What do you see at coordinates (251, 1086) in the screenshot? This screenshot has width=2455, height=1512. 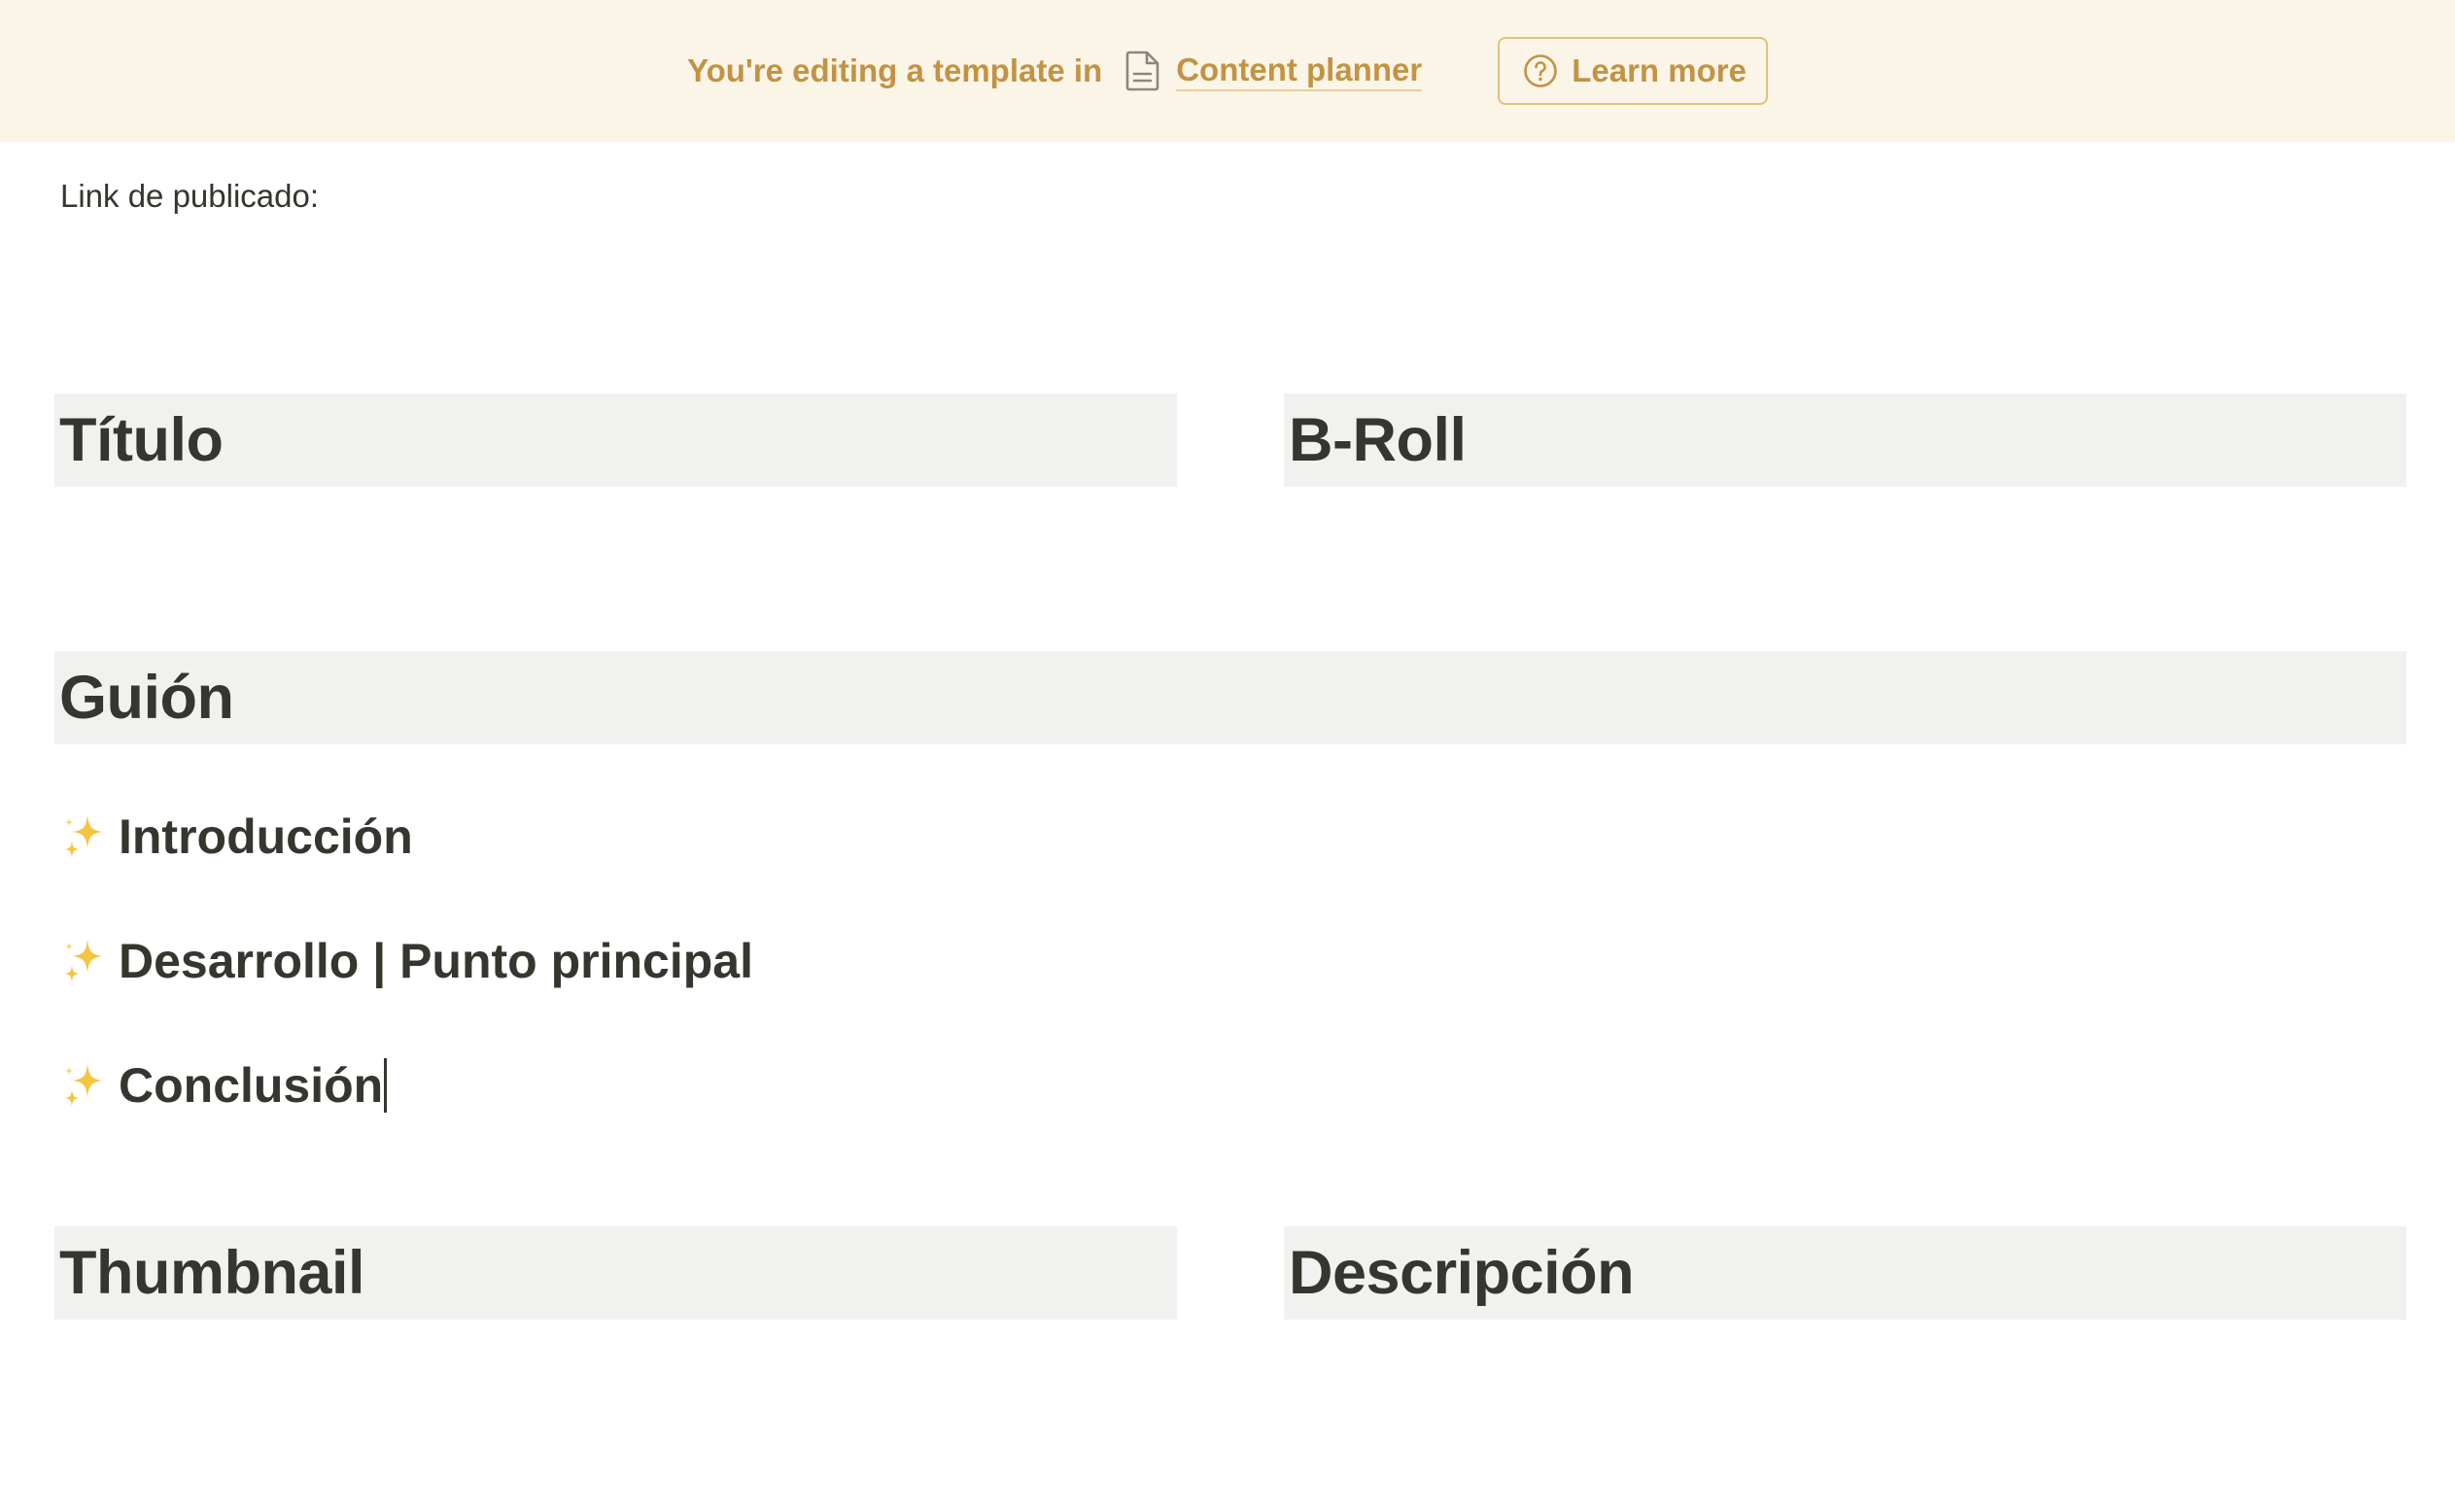 I see `section-label: Conclusión` at bounding box center [251, 1086].